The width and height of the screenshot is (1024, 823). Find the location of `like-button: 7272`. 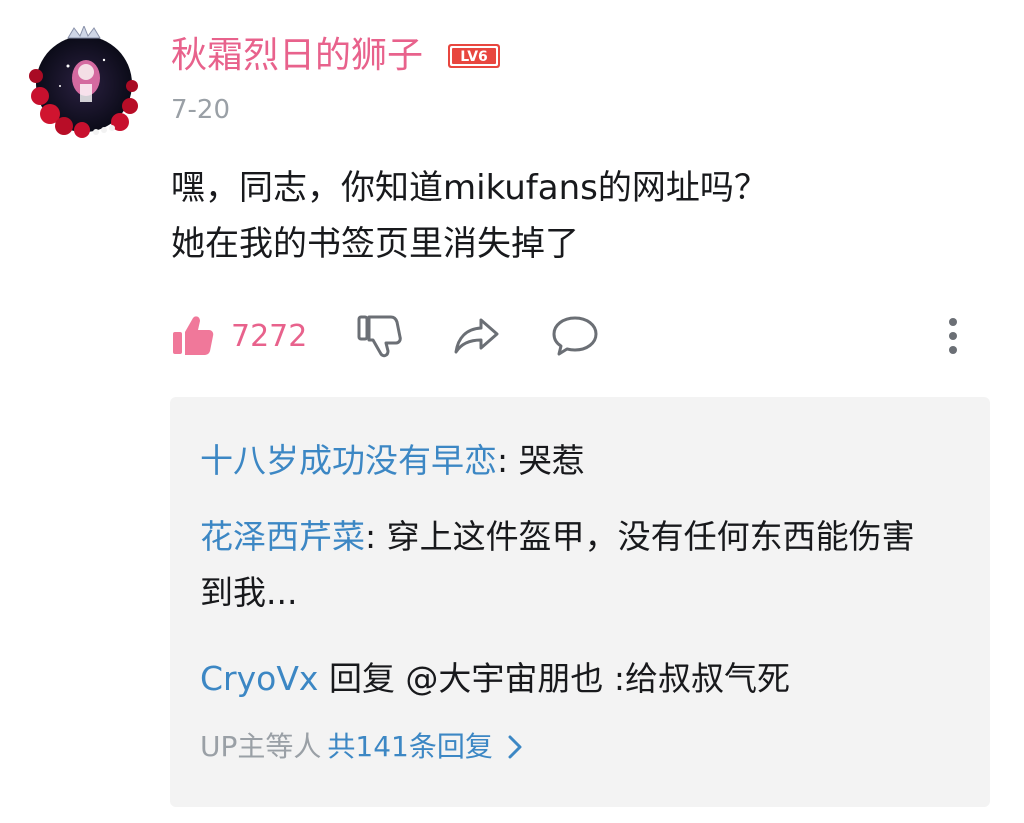

like-button: 7272 is located at coordinates (239, 336).